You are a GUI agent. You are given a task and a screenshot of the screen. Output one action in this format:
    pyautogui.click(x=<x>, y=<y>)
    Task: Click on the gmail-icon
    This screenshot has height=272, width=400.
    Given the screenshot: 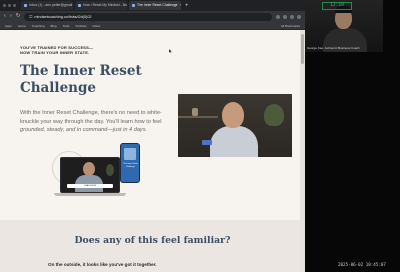 What is the action you would take?
    pyautogui.click(x=25, y=5)
    